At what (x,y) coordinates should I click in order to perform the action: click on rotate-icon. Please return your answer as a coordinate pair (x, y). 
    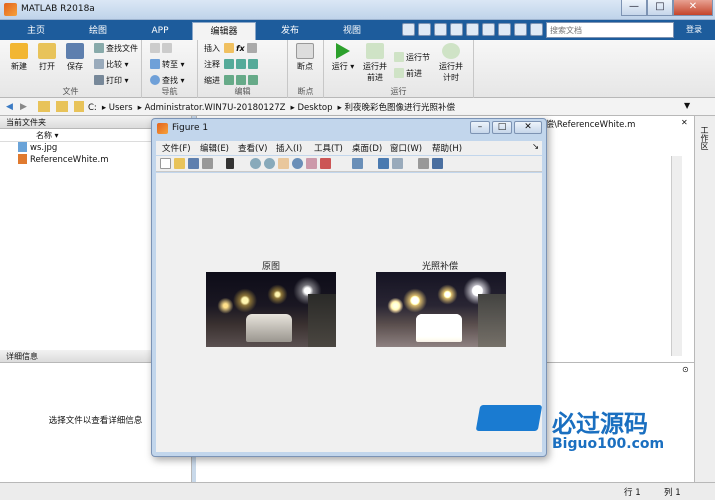
    Looking at the image, I should click on (297, 163).